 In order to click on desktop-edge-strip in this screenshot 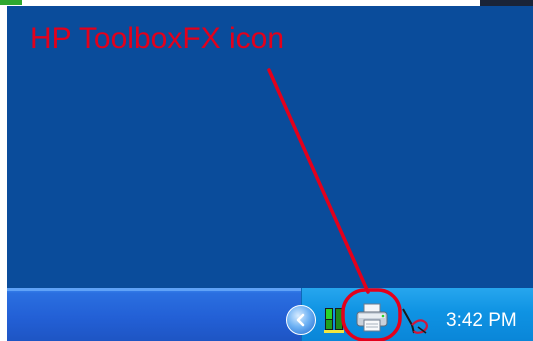, I will do `click(11, 2)`.